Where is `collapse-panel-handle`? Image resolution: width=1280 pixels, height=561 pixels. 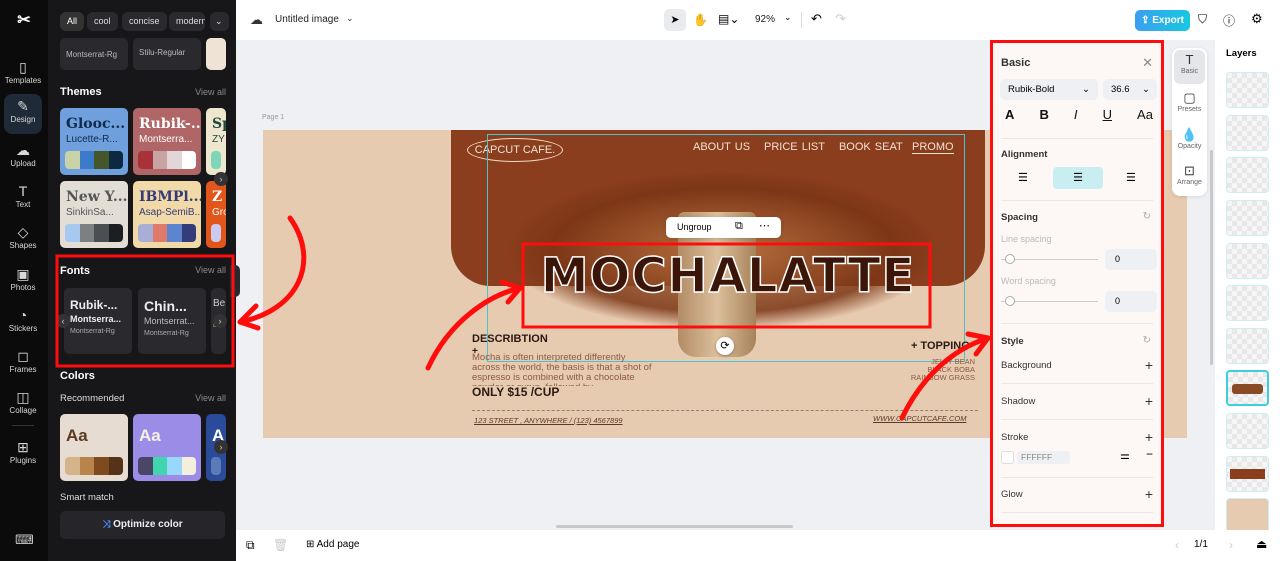
collapse-panel-handle is located at coordinates (235, 281).